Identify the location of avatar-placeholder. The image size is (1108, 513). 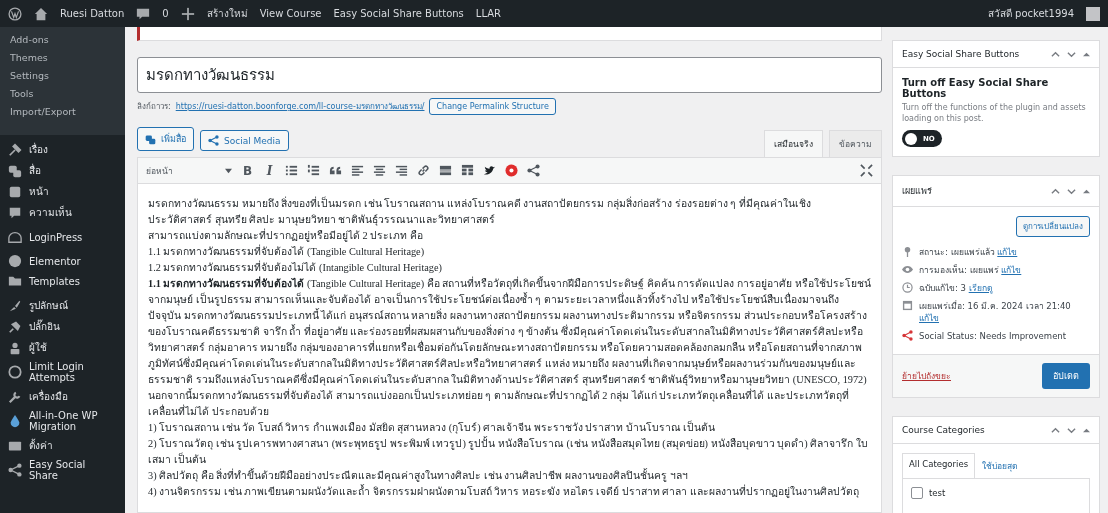
(1093, 13).